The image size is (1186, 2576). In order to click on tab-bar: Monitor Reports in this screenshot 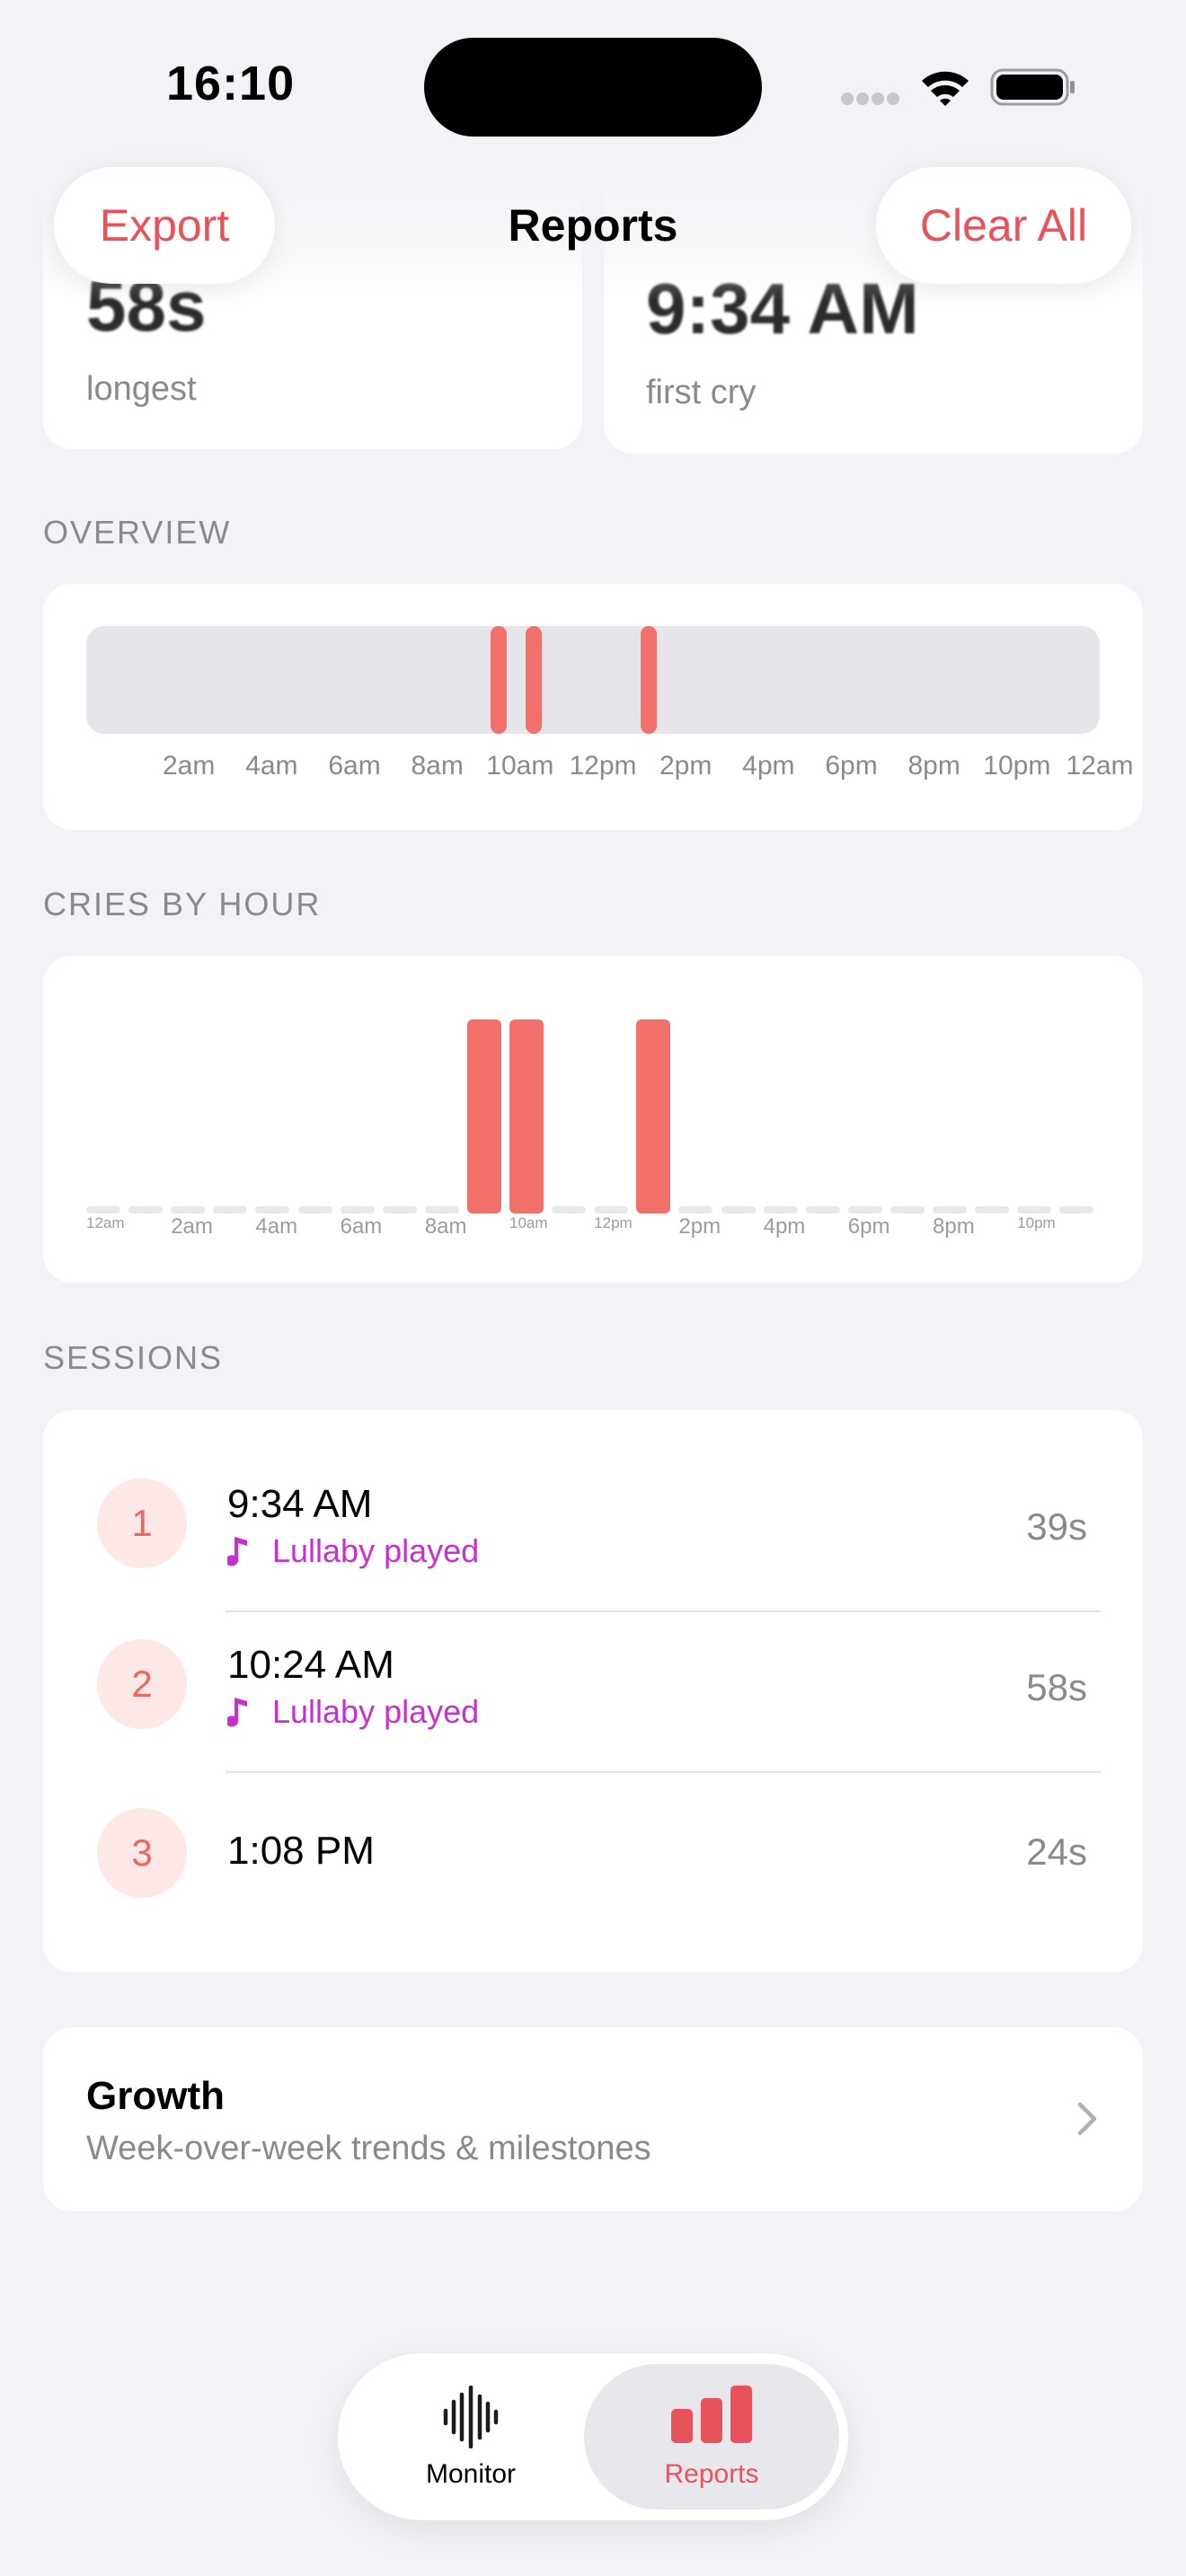, I will do `click(593, 2436)`.